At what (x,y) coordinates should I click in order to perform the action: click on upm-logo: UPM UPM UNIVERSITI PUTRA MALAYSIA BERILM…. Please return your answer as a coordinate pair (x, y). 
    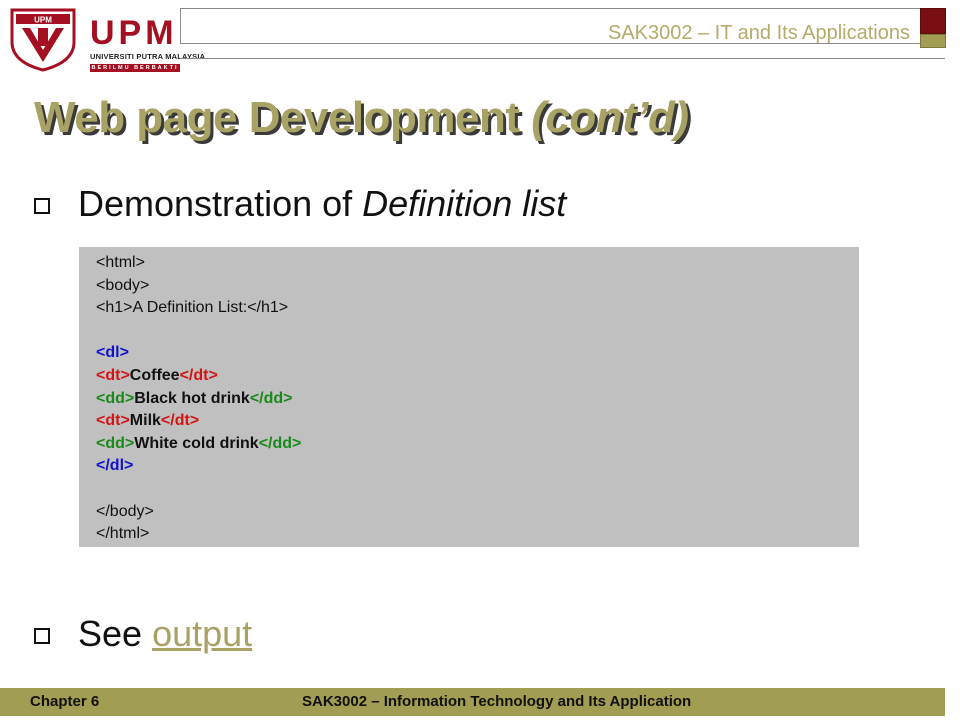
    Looking at the image, I should click on (106, 39).